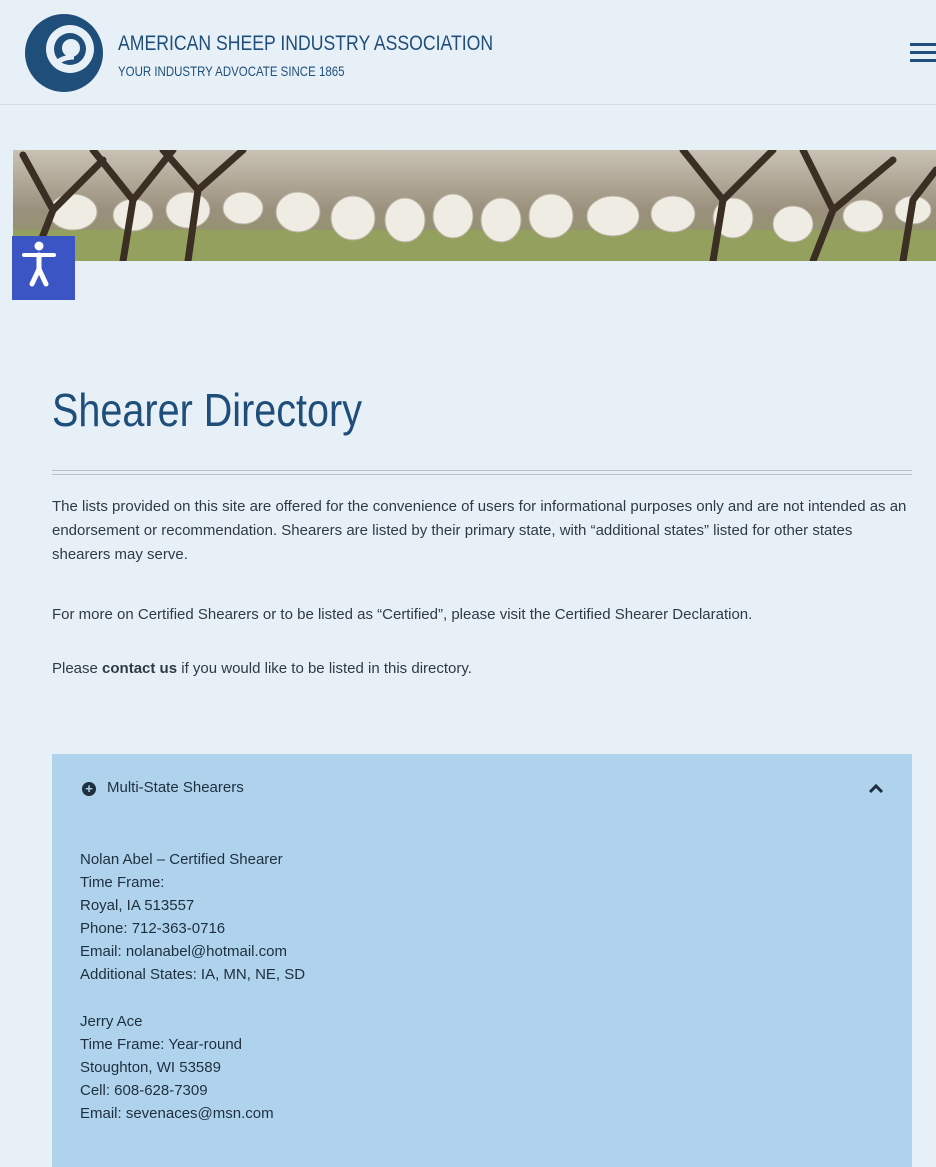 Image resolution: width=936 pixels, height=1167 pixels. Describe the element at coordinates (482, 472) in the screenshot. I see `title-divider` at that location.